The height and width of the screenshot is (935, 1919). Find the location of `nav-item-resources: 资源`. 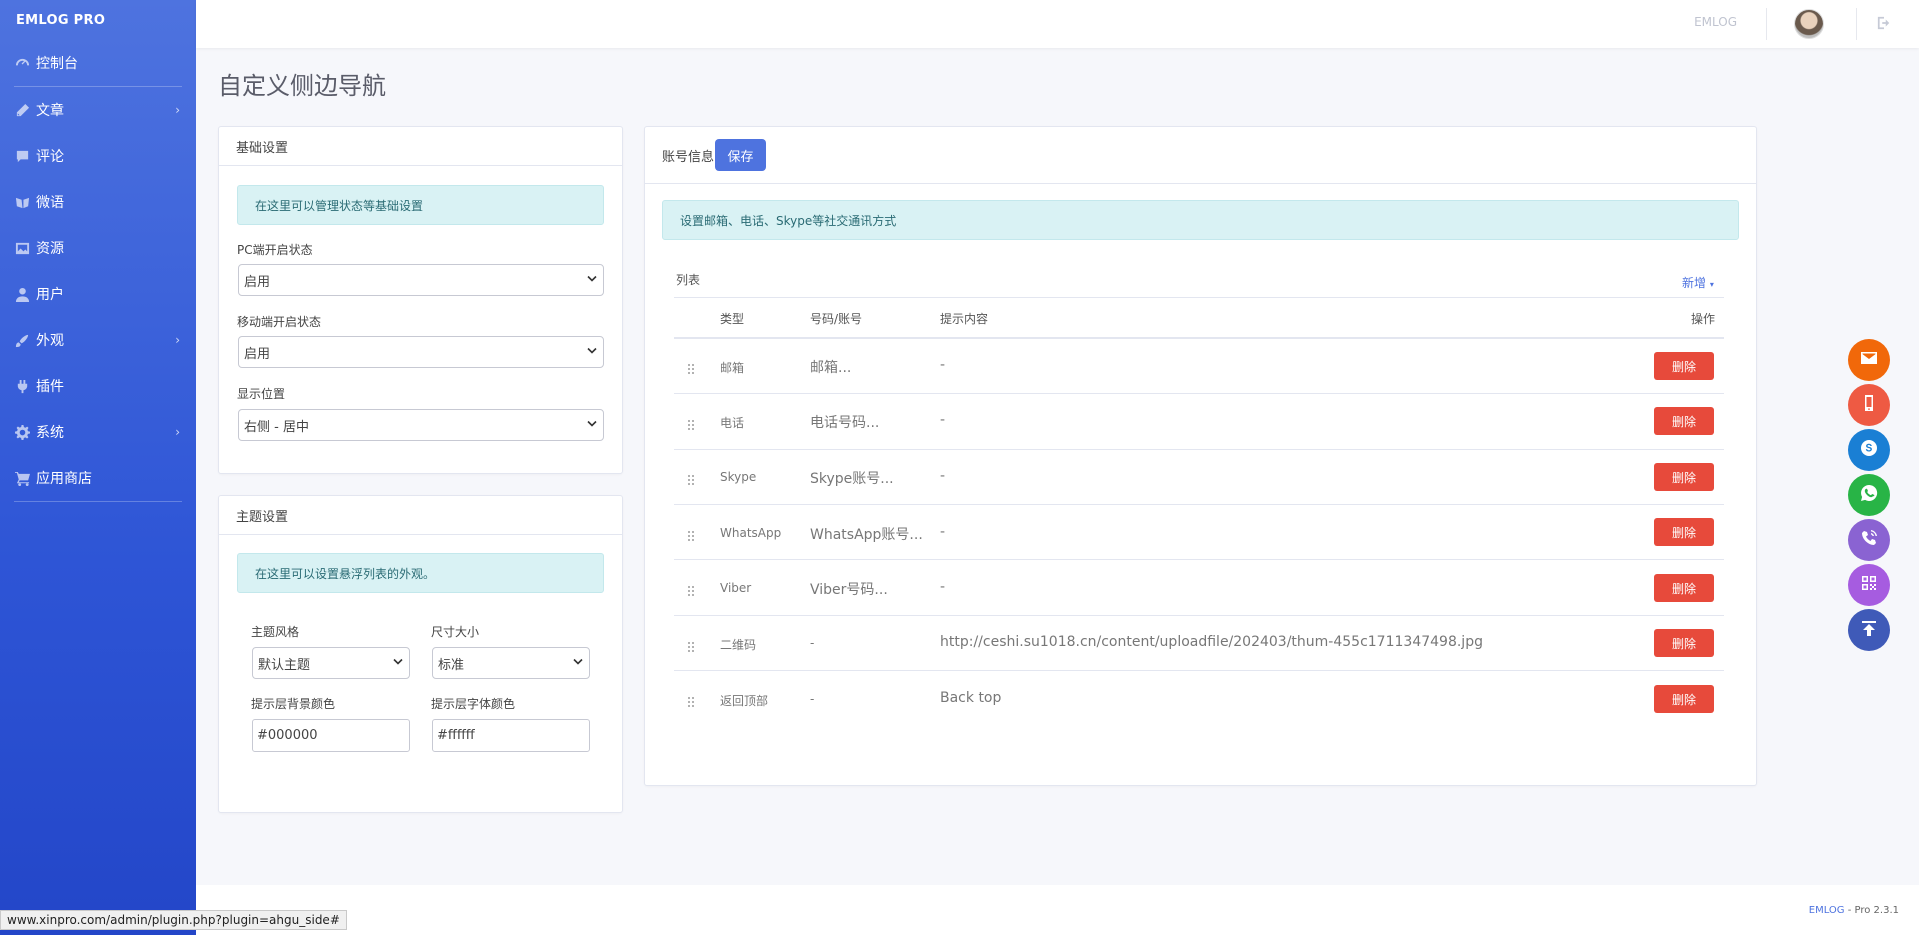

nav-item-resources: 资源 is located at coordinates (98, 248).